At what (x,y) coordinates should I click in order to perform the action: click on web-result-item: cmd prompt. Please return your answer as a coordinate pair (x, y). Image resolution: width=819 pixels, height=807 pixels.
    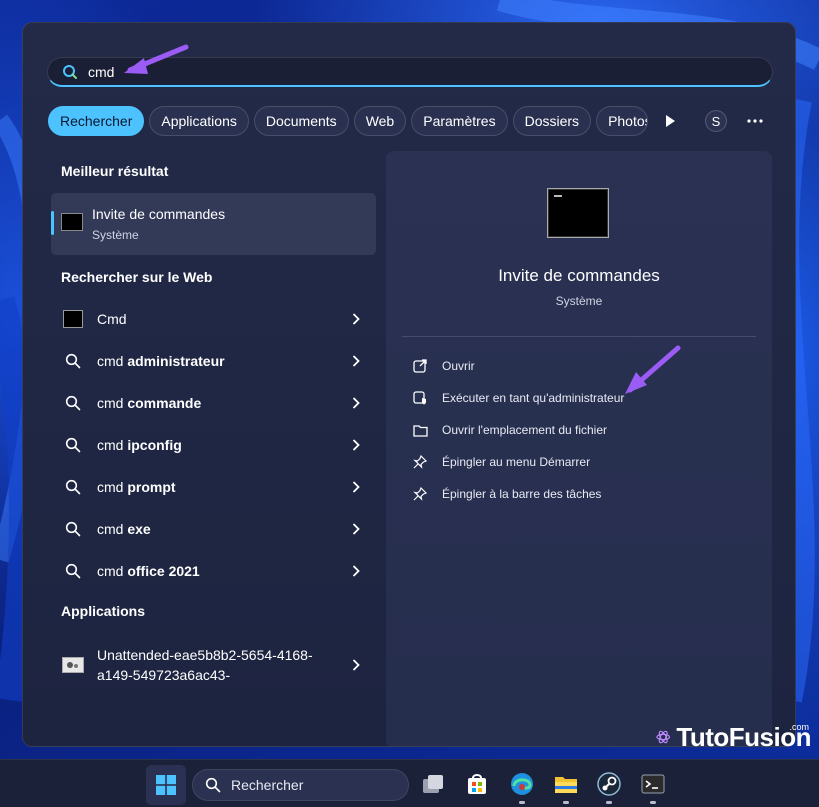
    Looking at the image, I should click on (213, 487).